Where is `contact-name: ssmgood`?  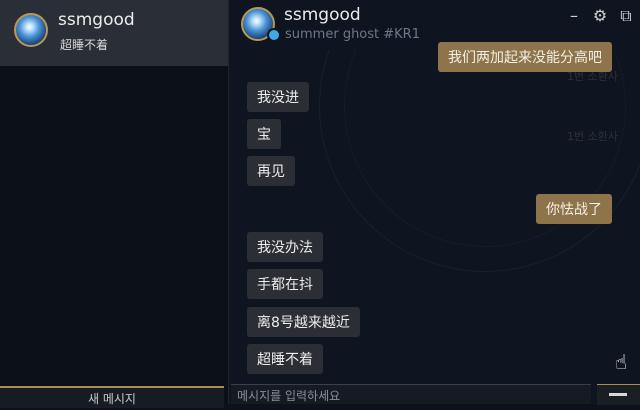 contact-name: ssmgood is located at coordinates (96, 20).